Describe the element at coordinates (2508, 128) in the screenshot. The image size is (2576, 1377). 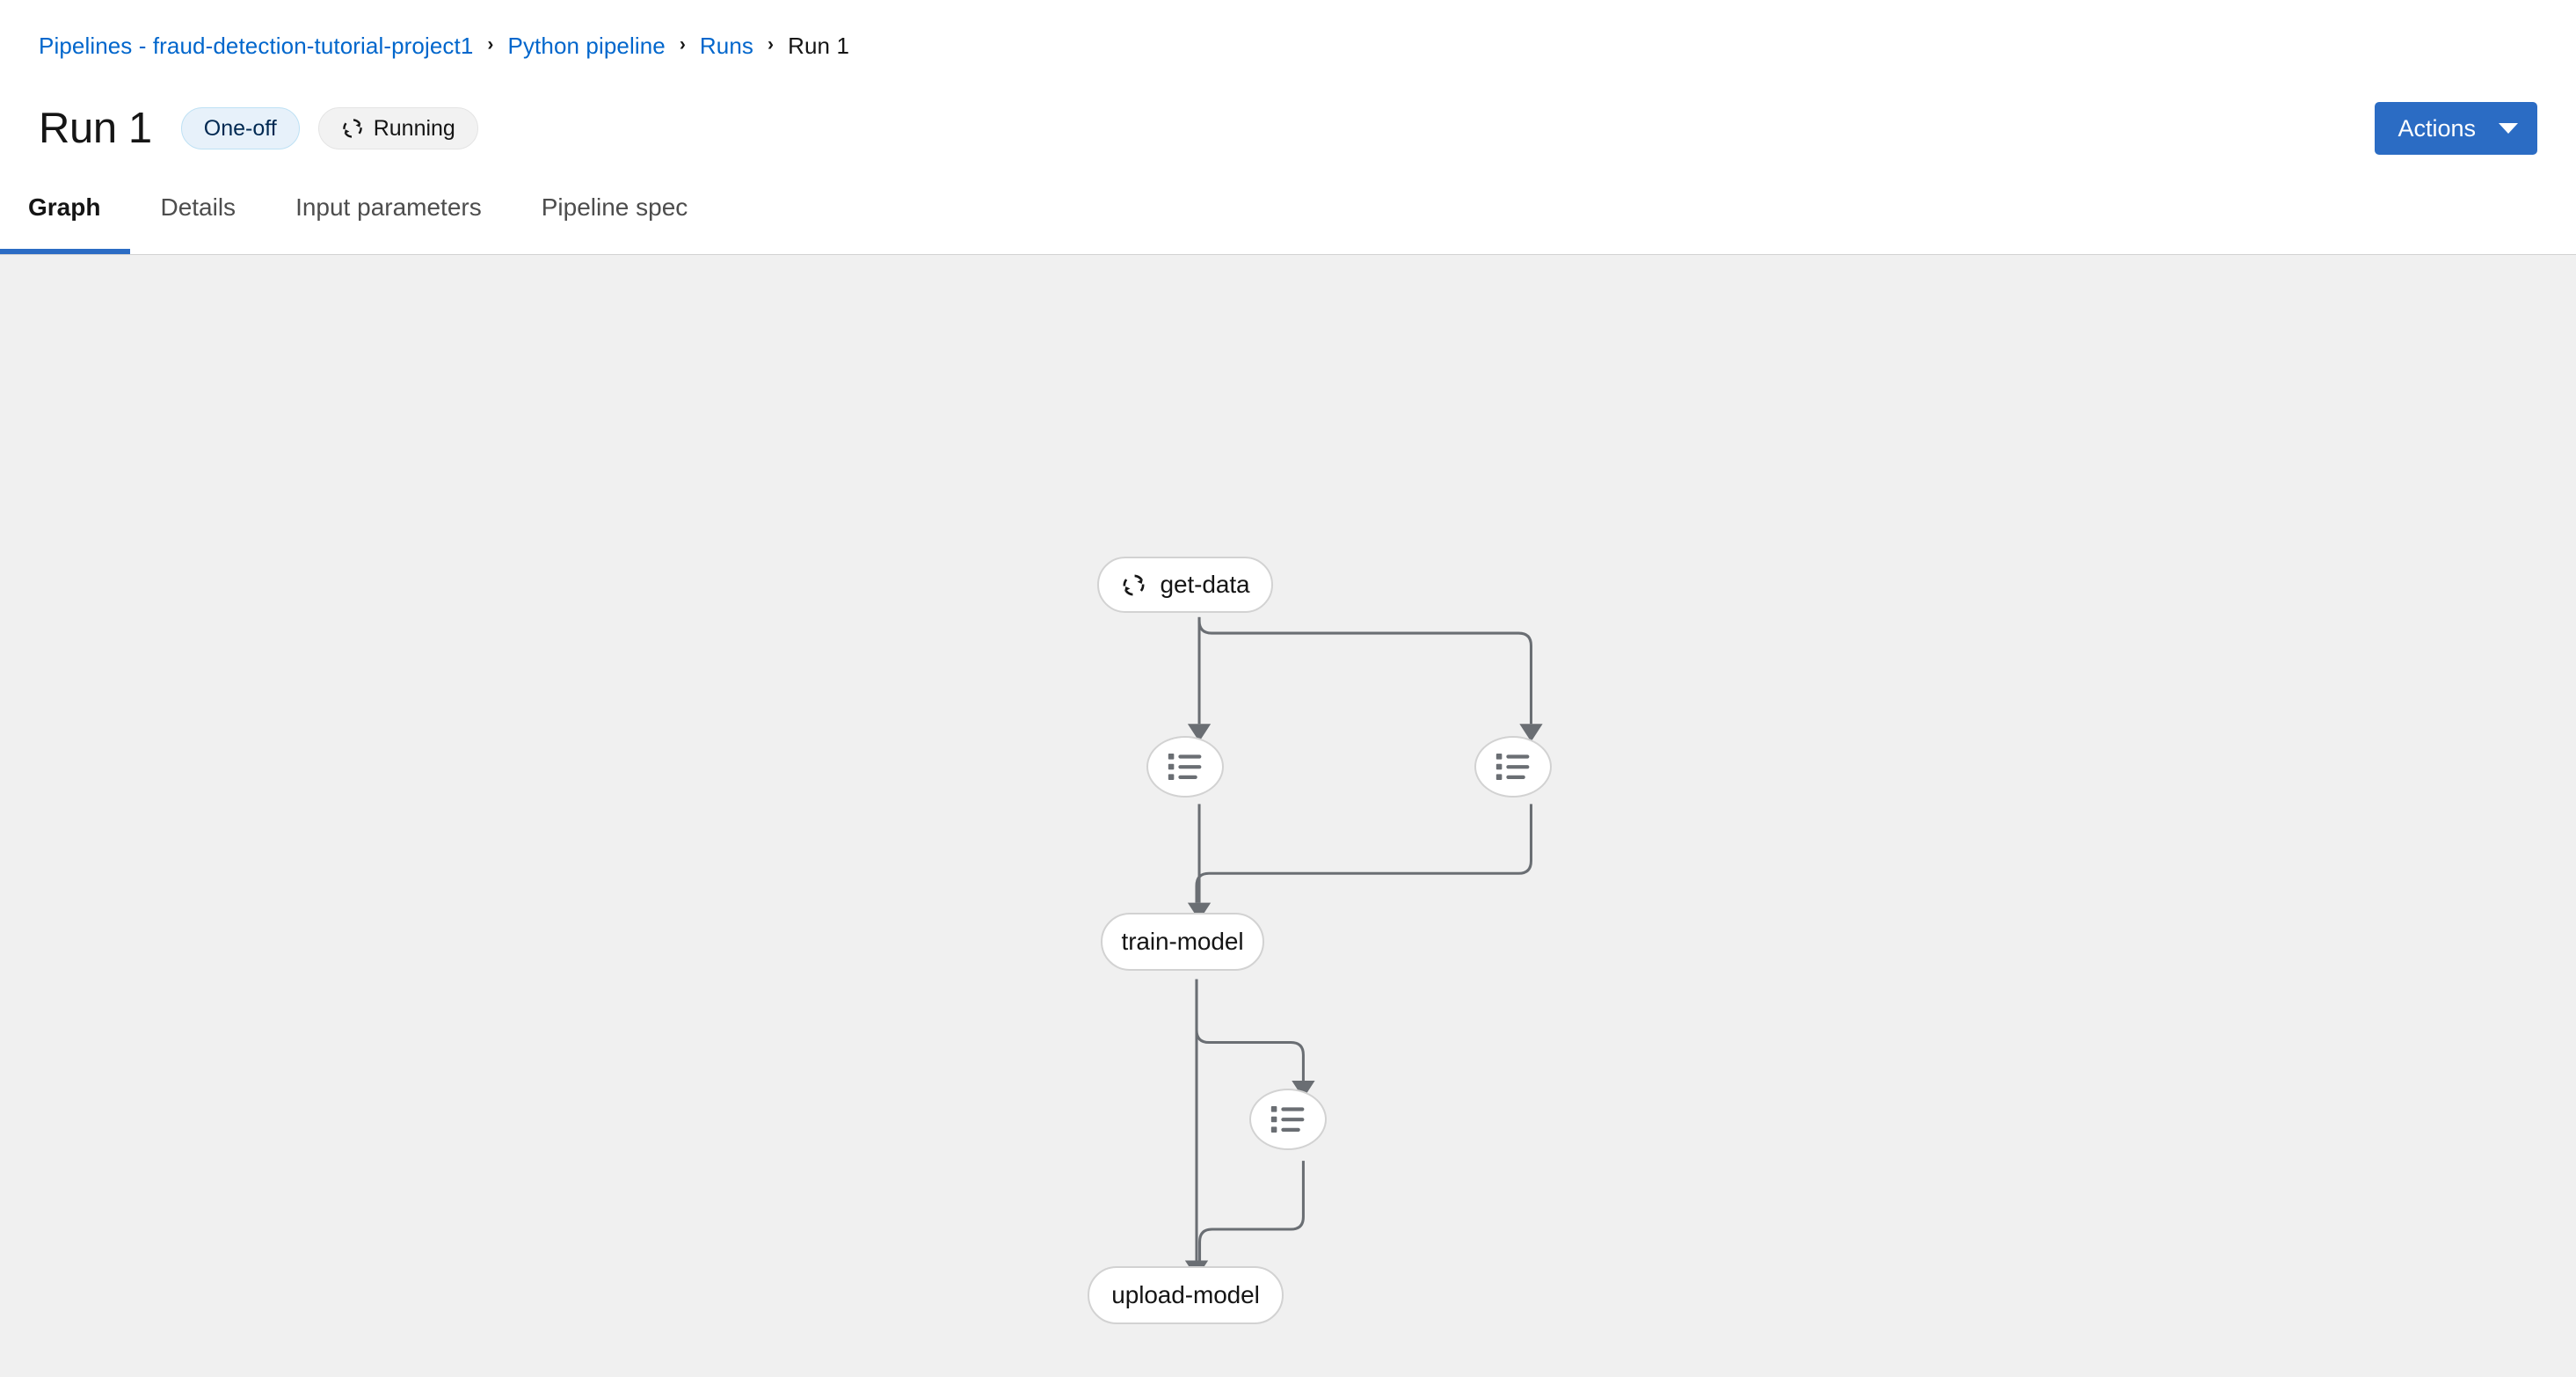
I see `caret-down-icon` at that location.